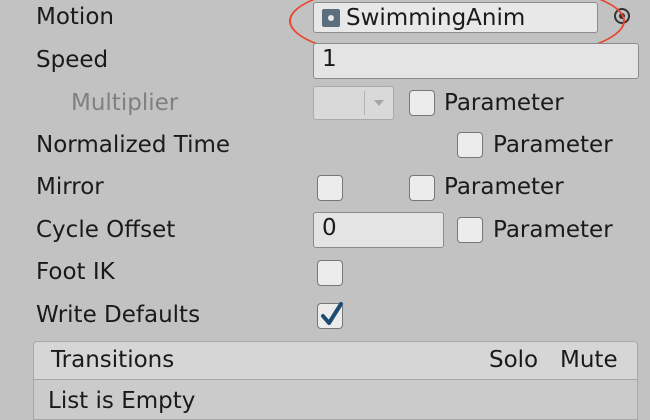 Image resolution: width=650 pixels, height=420 pixels. I want to click on write-defaults-label: Write Defaults, so click(118, 315).